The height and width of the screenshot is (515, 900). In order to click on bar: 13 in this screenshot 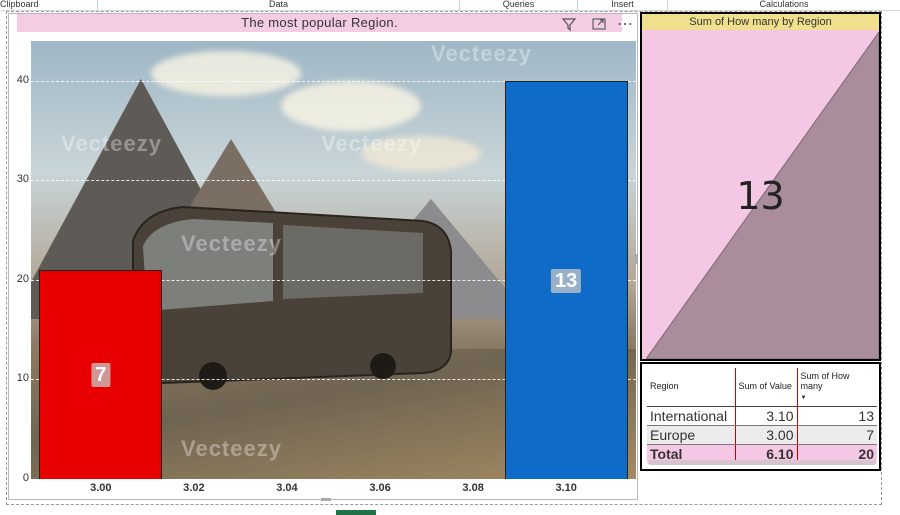, I will do `click(566, 279)`.